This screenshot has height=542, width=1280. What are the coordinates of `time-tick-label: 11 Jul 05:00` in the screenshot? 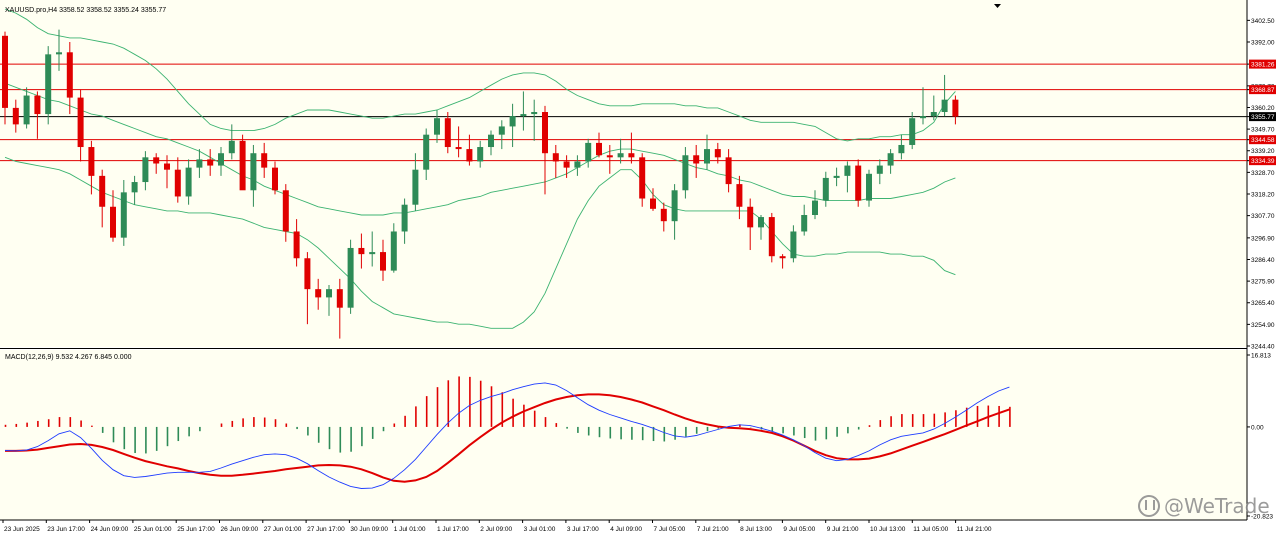 It's located at (930, 529).